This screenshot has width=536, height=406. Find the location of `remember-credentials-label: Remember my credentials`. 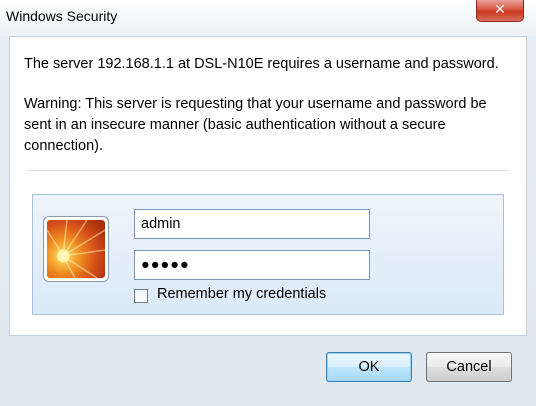

remember-credentials-label: Remember my credentials is located at coordinates (241, 294).